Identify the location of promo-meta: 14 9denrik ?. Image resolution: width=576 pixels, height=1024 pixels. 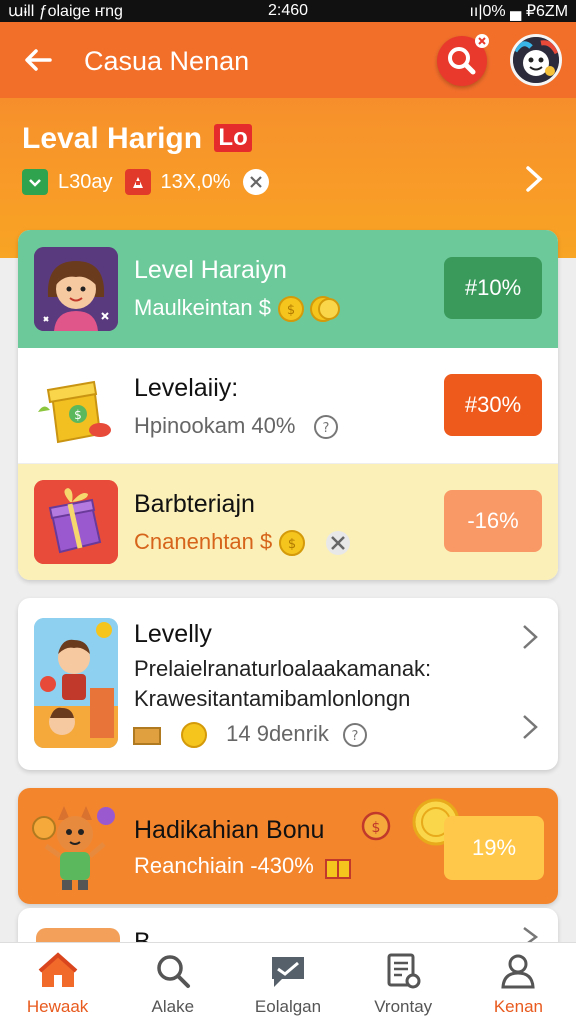
(252, 735).